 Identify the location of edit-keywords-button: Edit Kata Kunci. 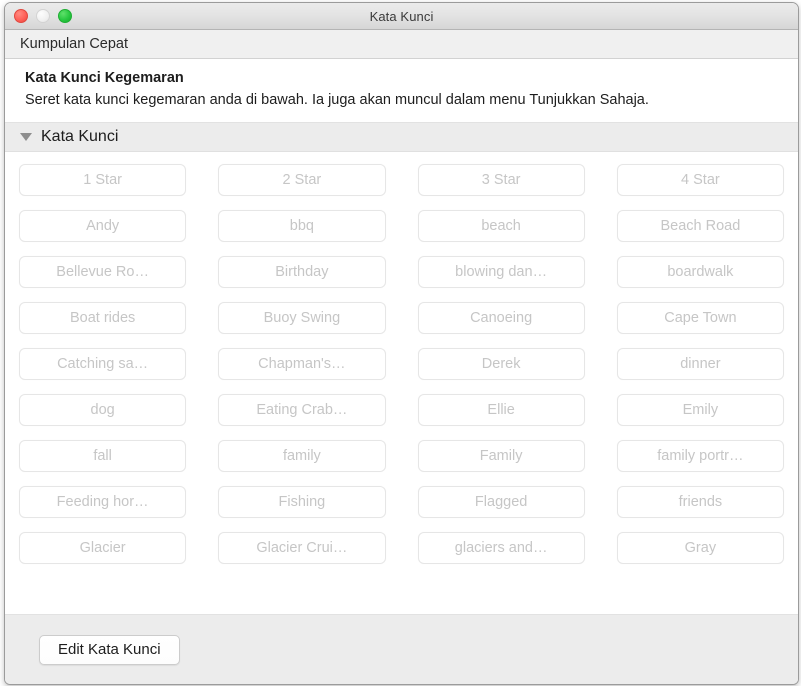
(109, 649).